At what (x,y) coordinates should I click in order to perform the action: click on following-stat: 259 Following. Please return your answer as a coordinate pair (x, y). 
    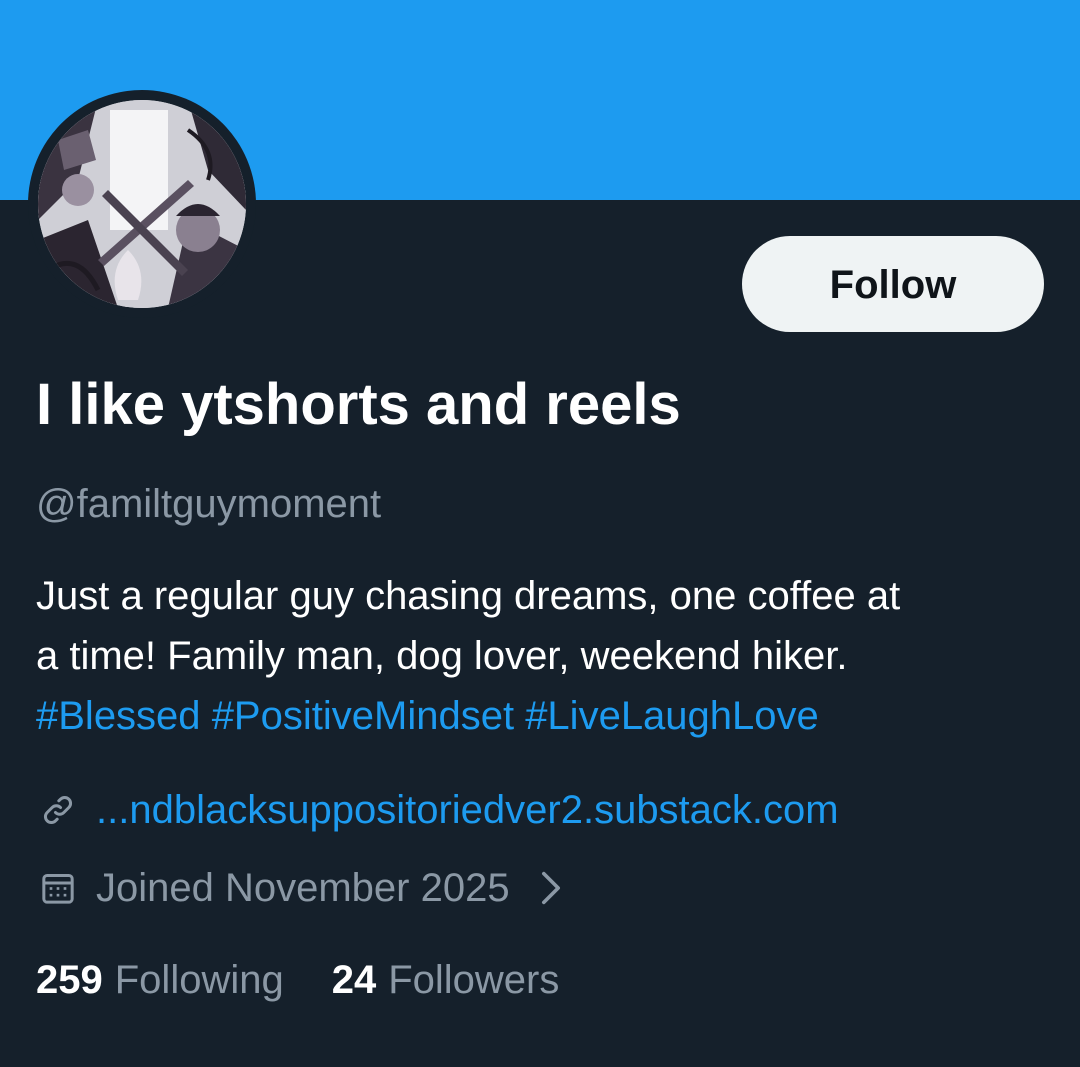
    Looking at the image, I should click on (160, 980).